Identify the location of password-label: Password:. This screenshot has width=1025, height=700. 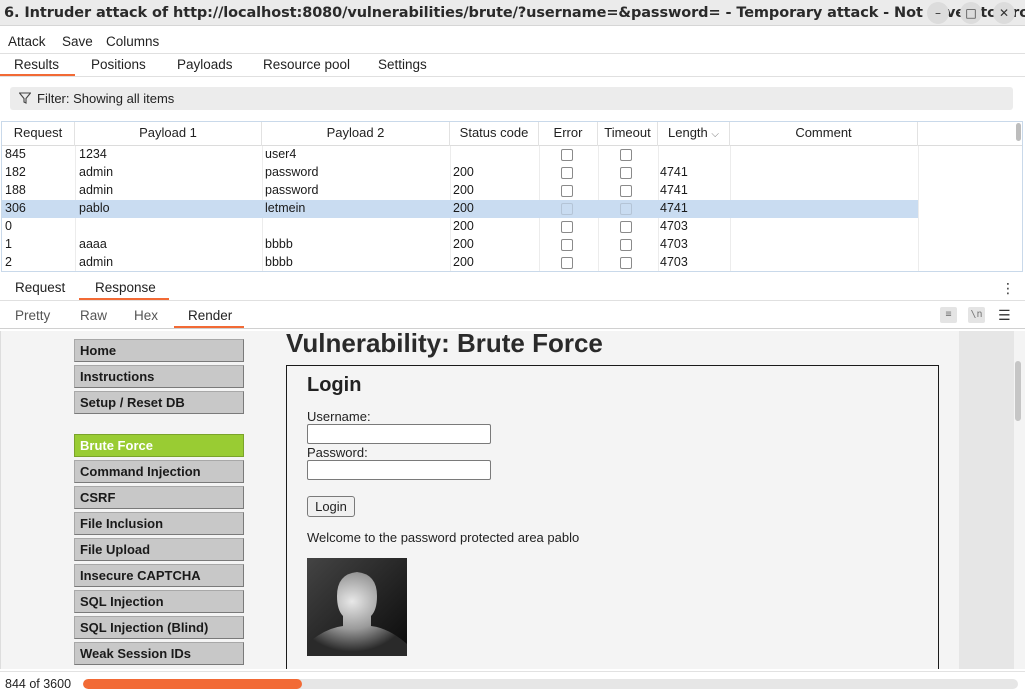
(337, 452).